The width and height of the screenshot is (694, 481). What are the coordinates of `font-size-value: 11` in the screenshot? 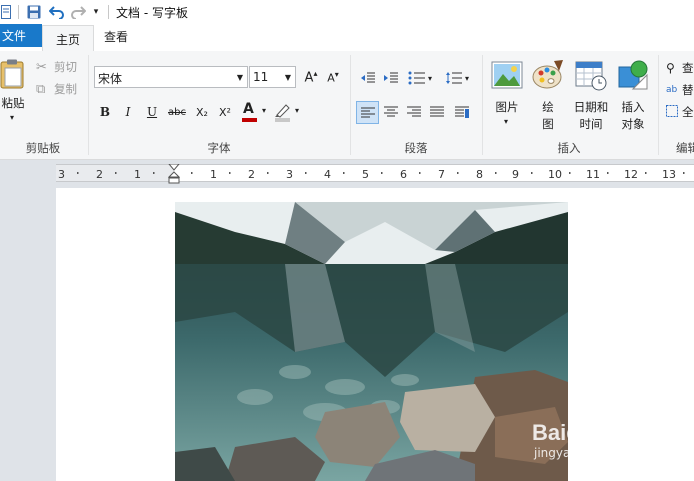 It's located at (261, 77).